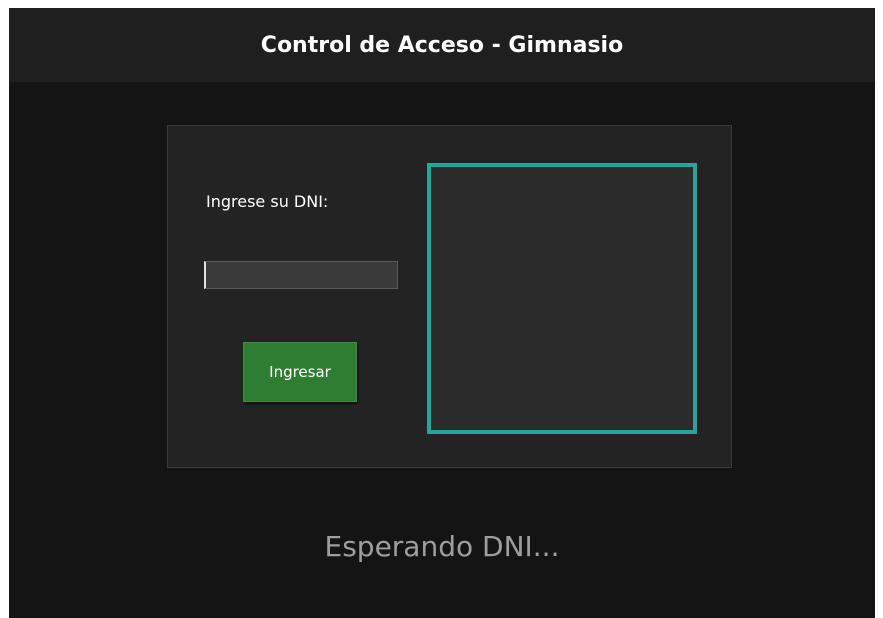 The width and height of the screenshot is (883, 618). What do you see at coordinates (301, 275) in the screenshot?
I see `dni-input` at bounding box center [301, 275].